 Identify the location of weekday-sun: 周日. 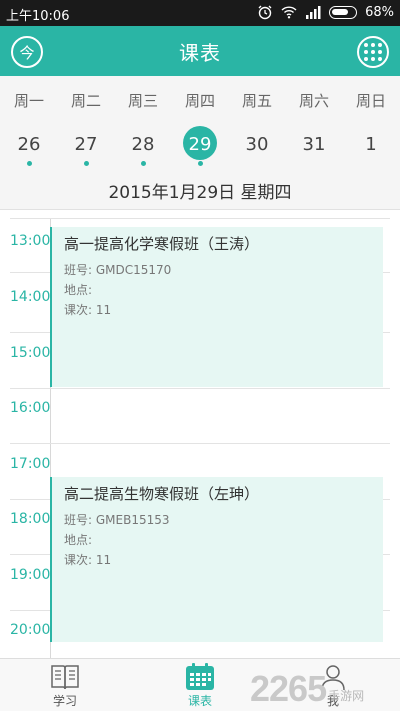
(370, 101).